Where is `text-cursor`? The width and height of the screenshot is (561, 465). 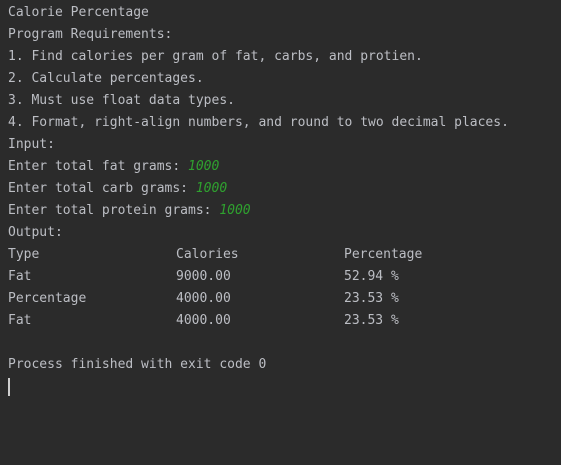 text-cursor is located at coordinates (9, 386).